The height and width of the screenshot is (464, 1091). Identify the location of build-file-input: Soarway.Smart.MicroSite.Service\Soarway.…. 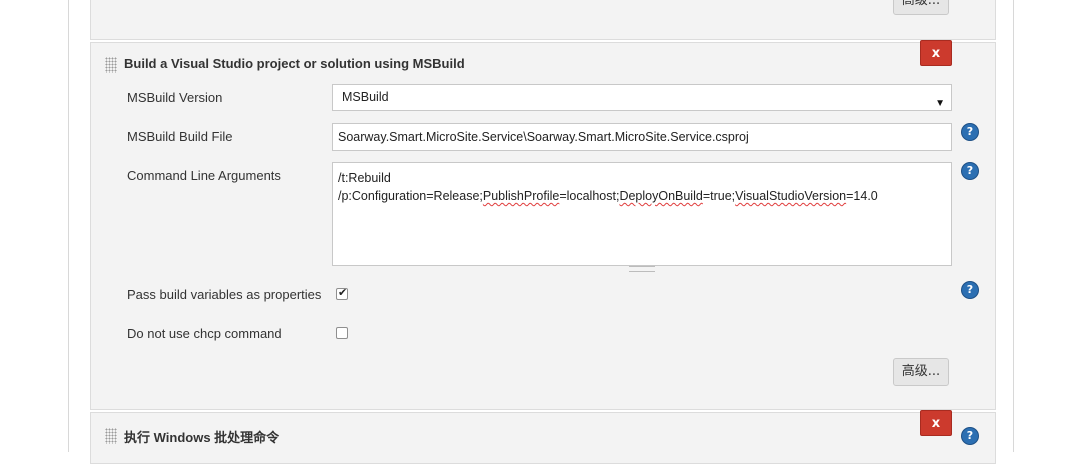
(642, 137).